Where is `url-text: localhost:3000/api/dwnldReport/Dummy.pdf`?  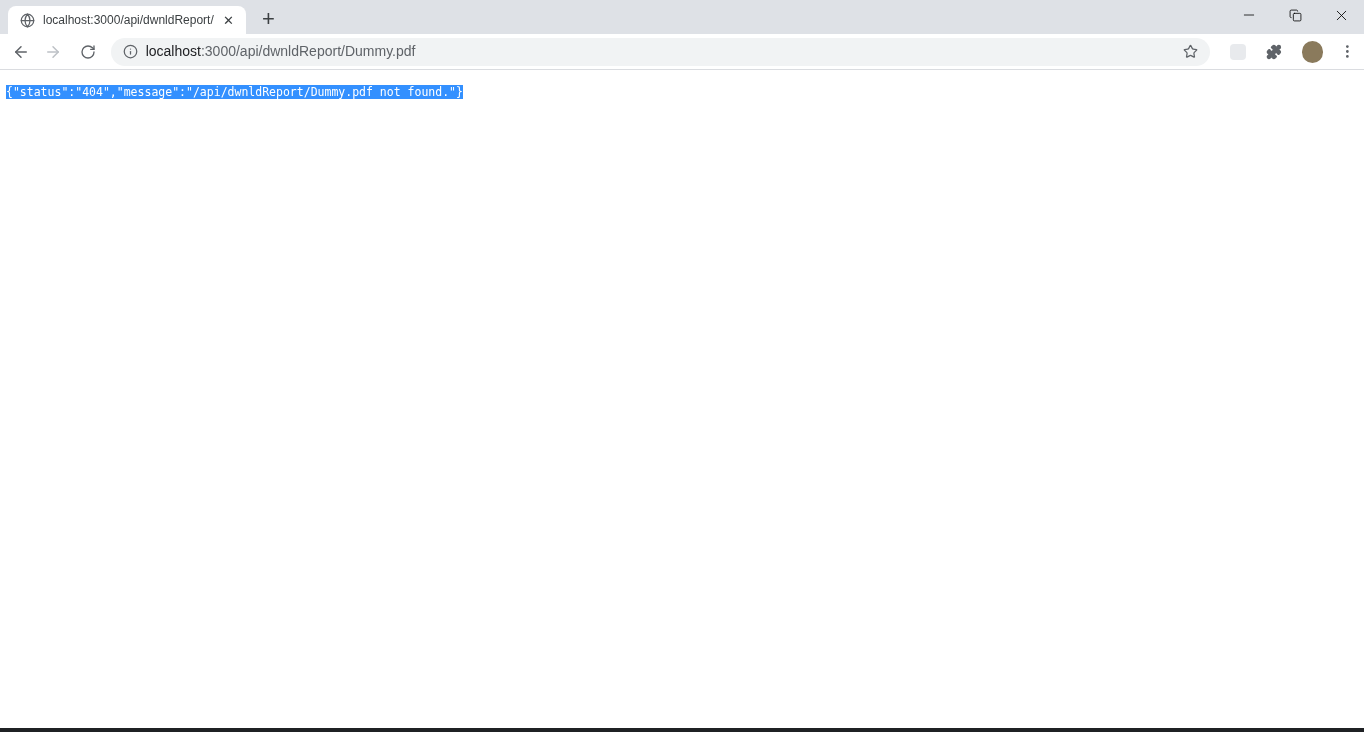 url-text: localhost:3000/api/dwnldReport/Dummy.pdf is located at coordinates (281, 51).